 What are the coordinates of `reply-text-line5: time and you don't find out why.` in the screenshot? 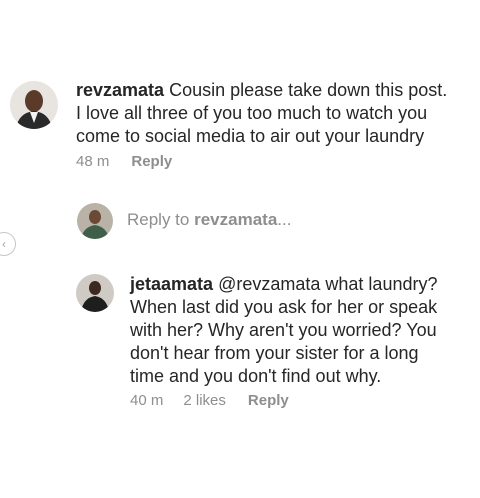 It's located at (256, 376).